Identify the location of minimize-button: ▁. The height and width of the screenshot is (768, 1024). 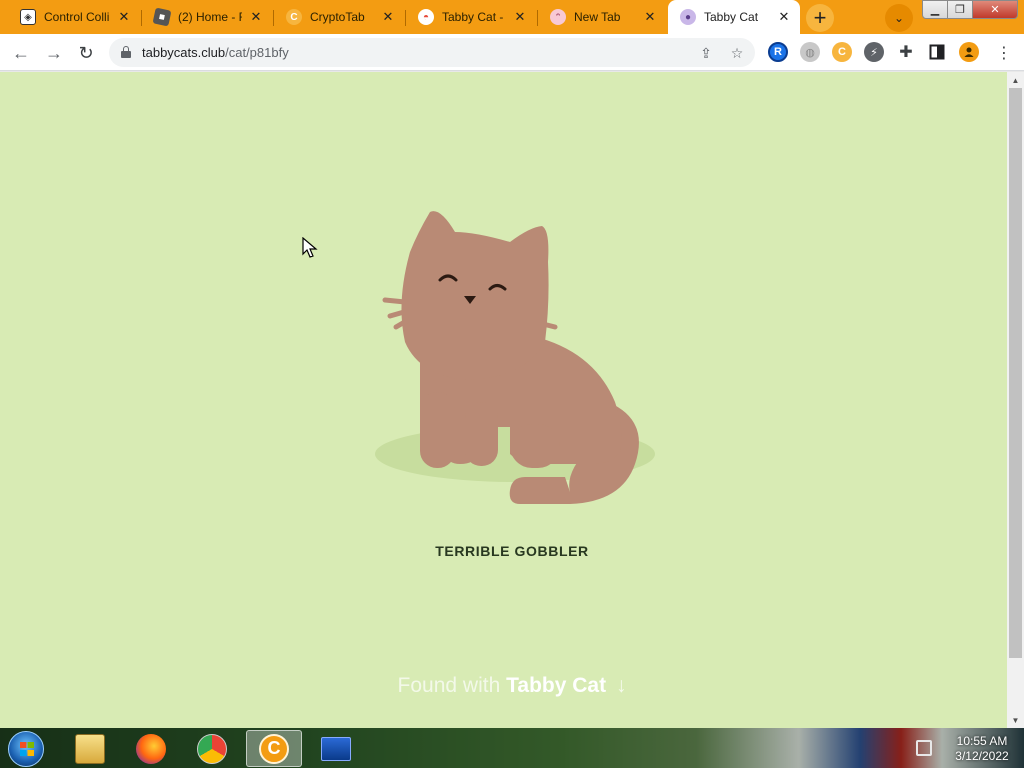
(935, 9).